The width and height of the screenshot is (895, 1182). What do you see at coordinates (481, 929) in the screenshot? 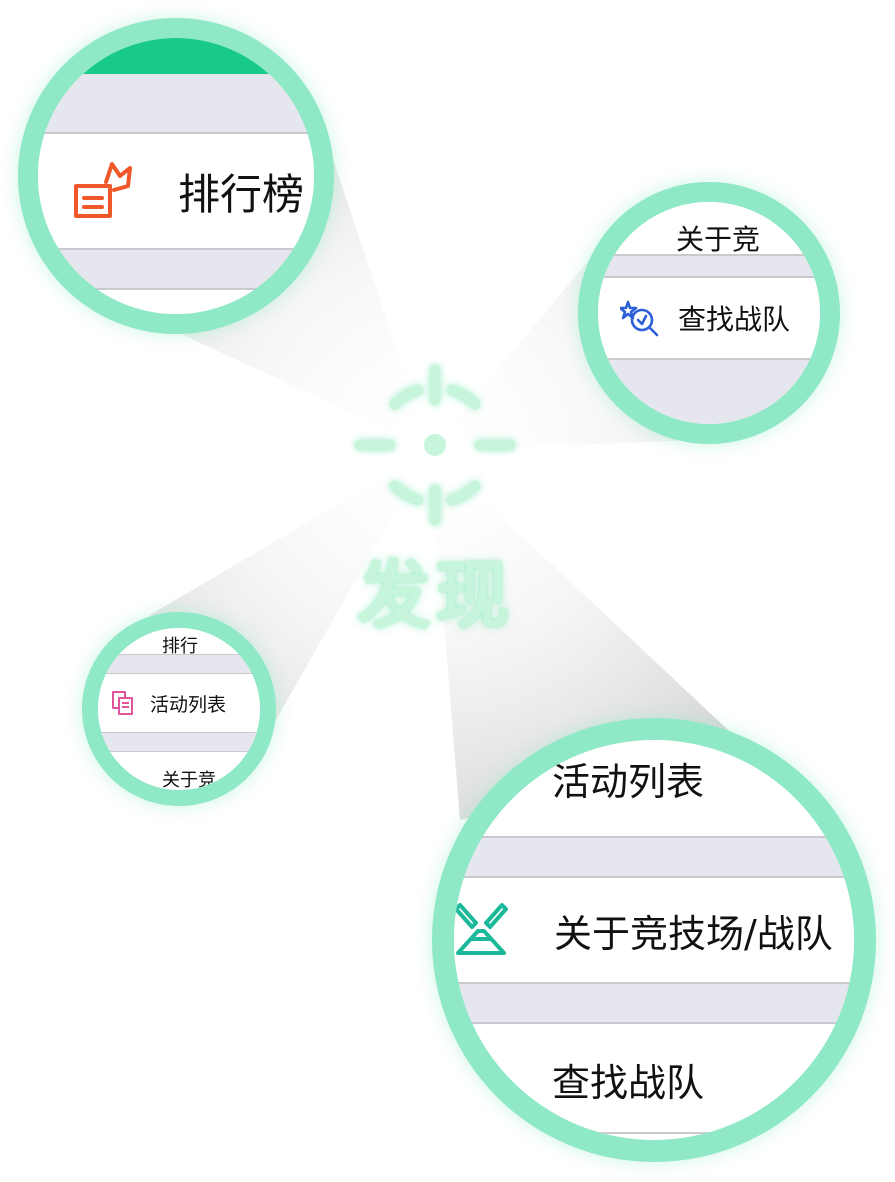
I see `arena-swords-icon` at bounding box center [481, 929].